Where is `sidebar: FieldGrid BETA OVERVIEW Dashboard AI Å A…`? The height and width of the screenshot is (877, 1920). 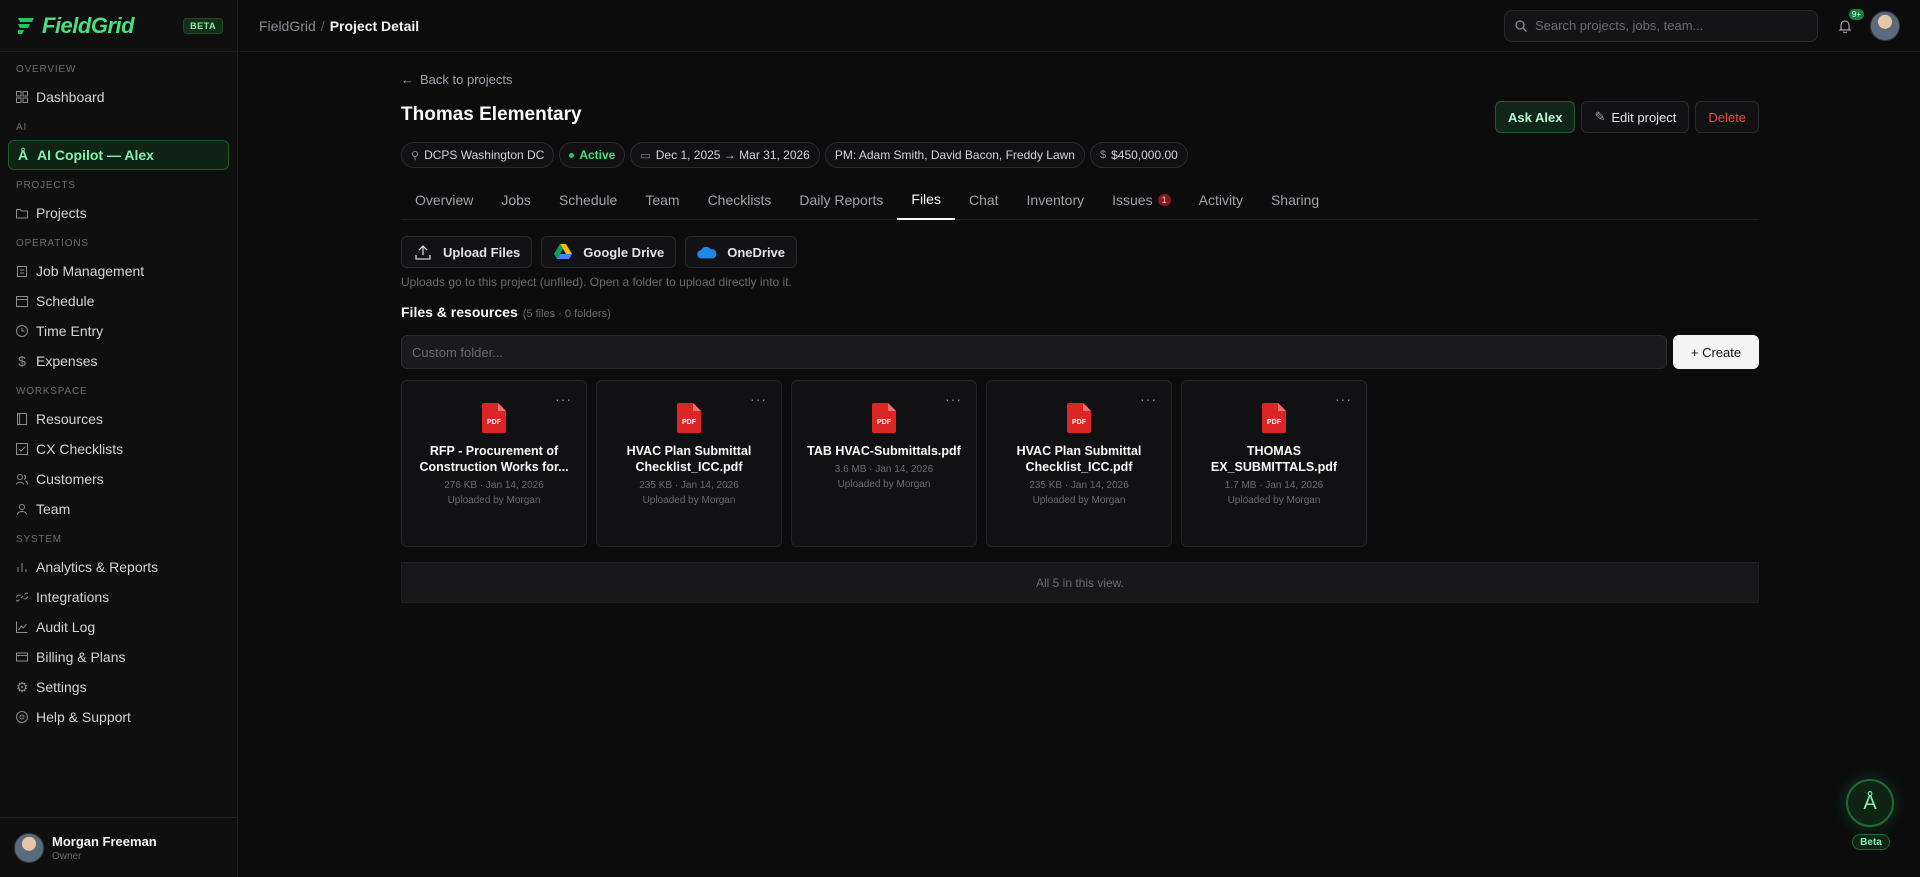
sidebar: FieldGrid BETA OVERVIEW Dashboard AI Å A… is located at coordinates (119, 438).